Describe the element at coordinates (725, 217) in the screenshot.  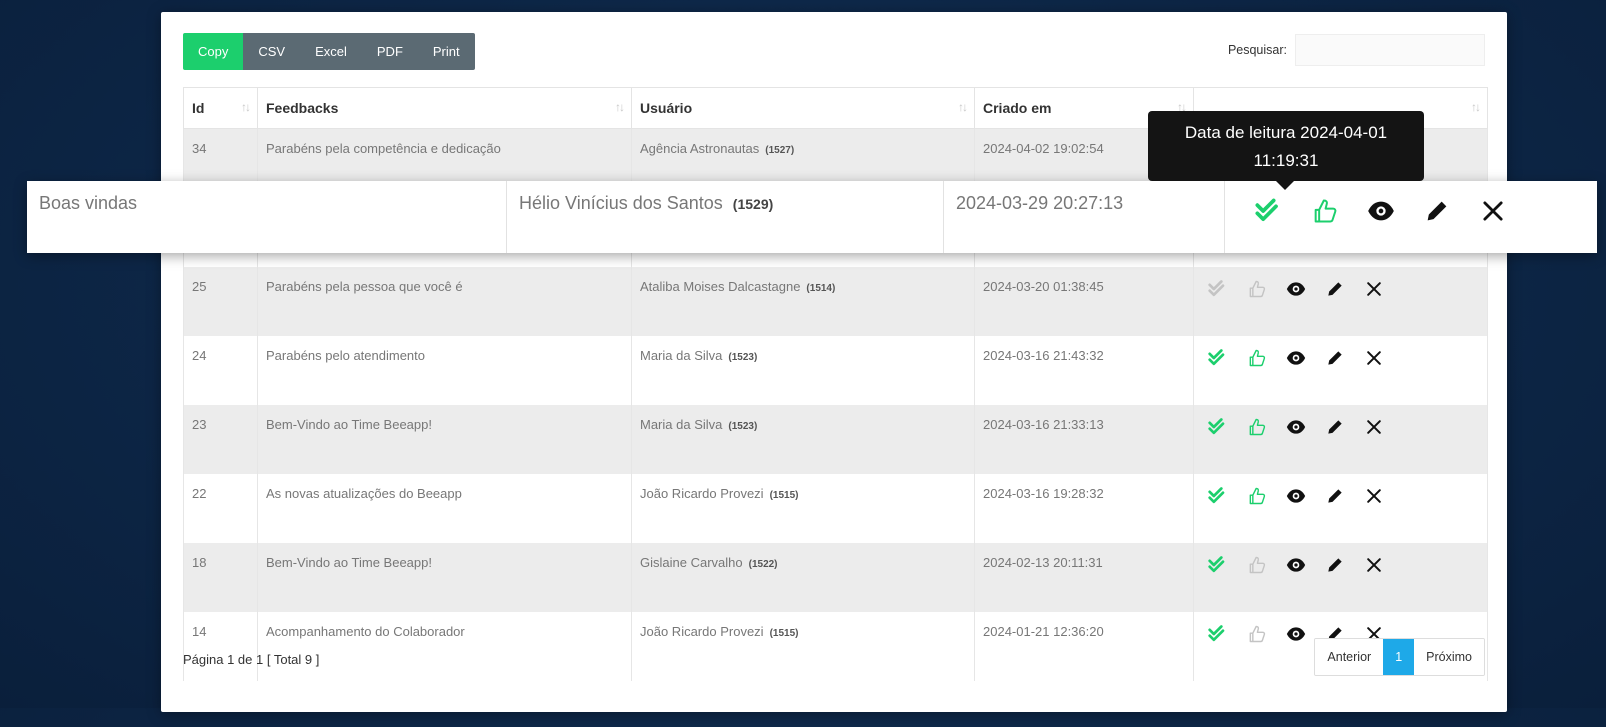
I see `zoomed-user: Hélio Vinícius dos Santos (1529)` at that location.